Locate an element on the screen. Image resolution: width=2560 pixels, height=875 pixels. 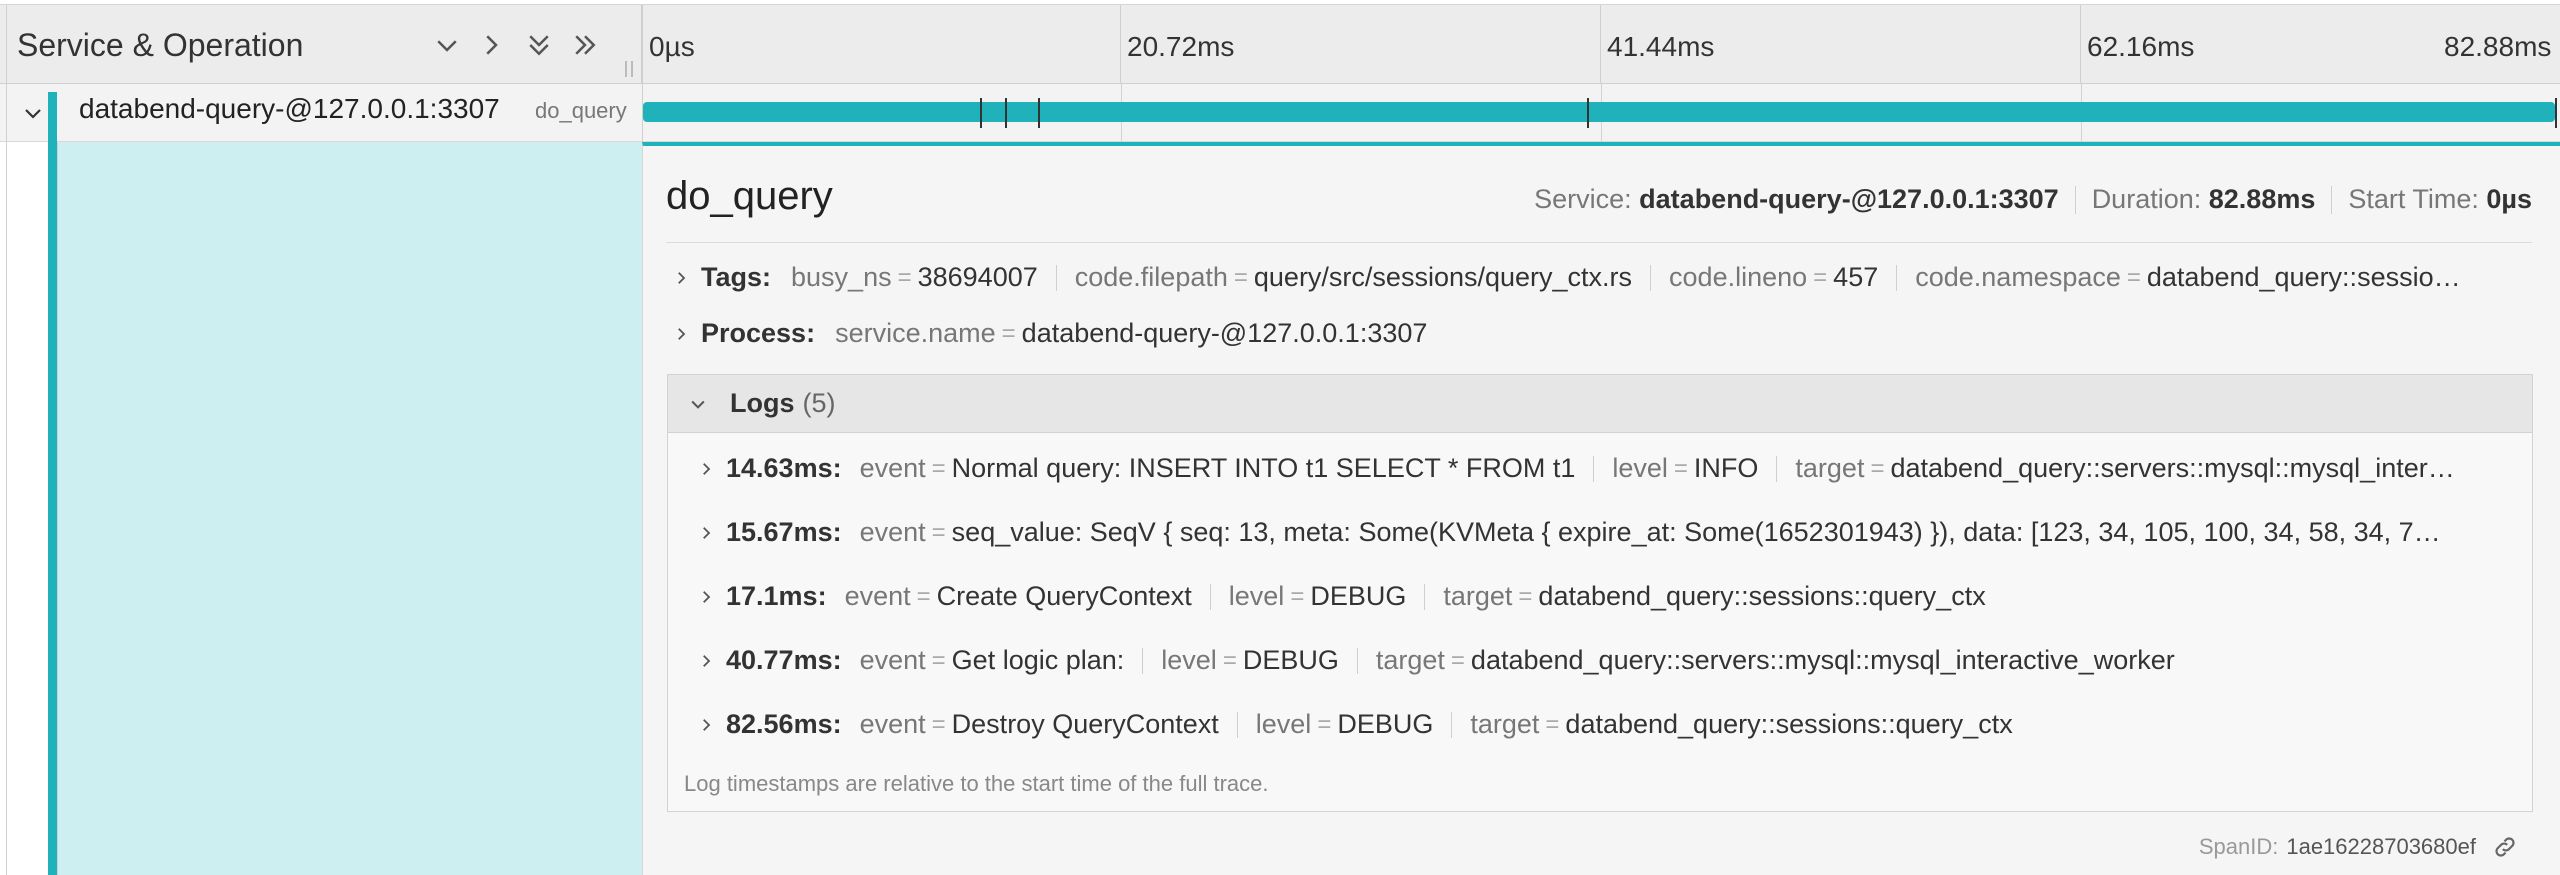
link-icon is located at coordinates (2505, 847).